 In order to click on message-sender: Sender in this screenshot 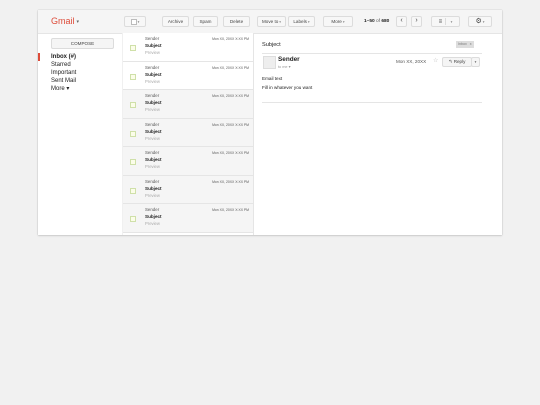, I will do `click(289, 59)`.